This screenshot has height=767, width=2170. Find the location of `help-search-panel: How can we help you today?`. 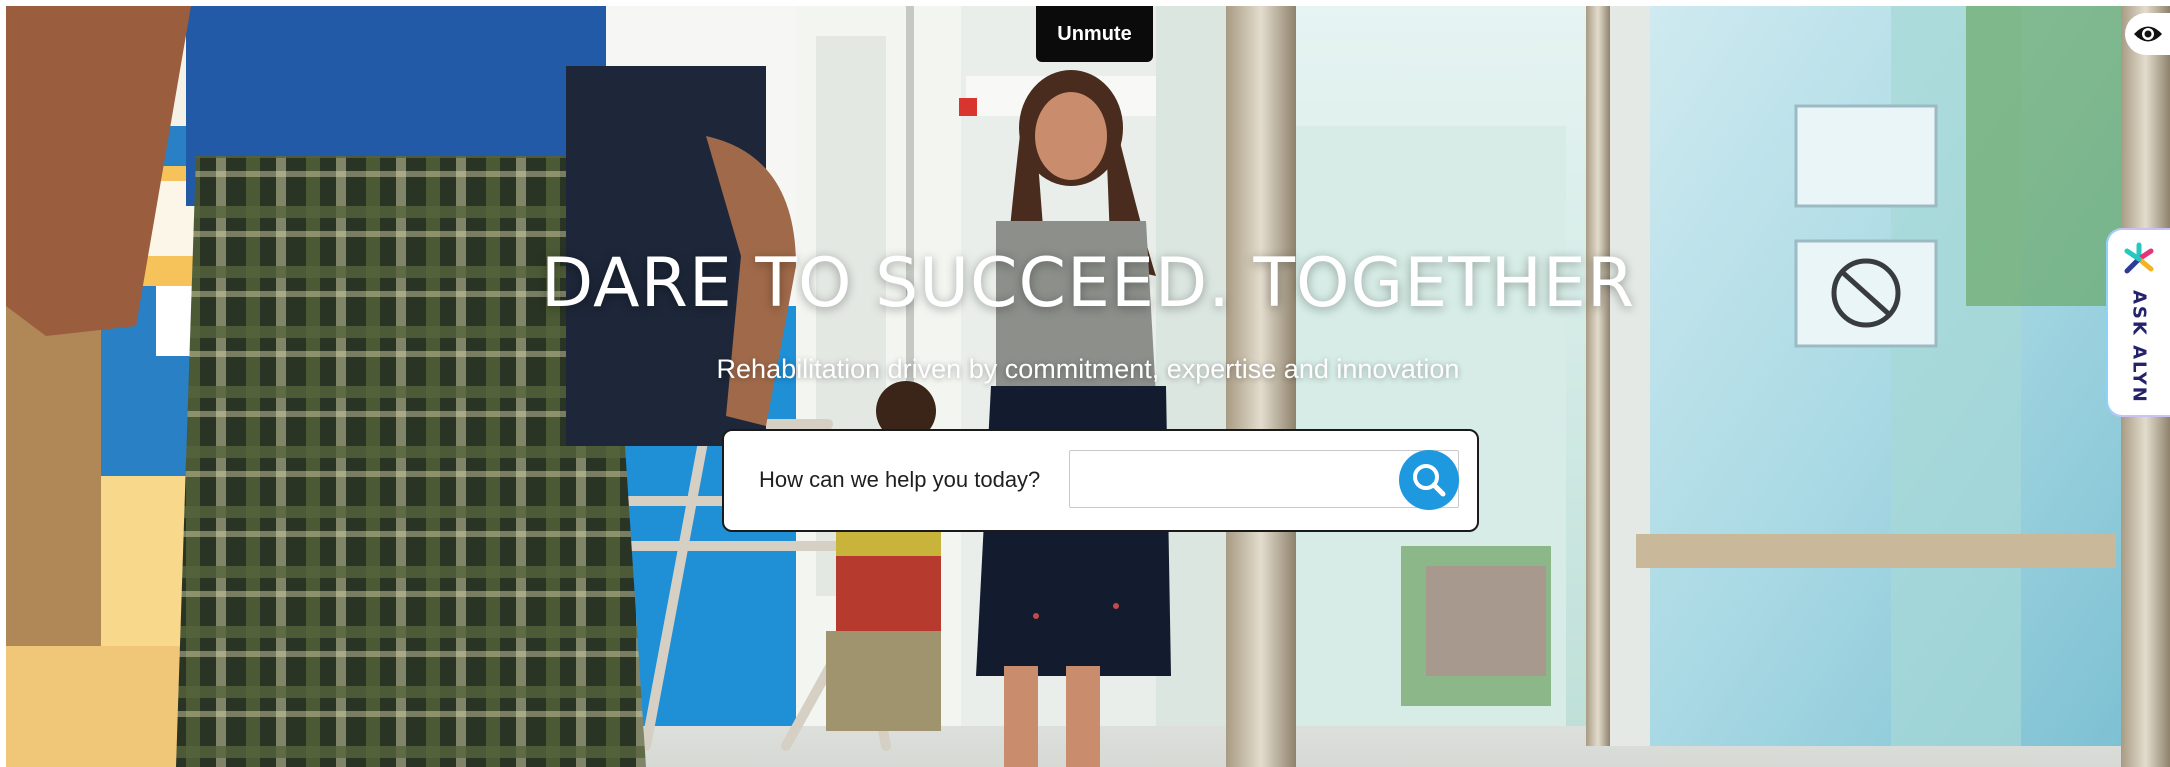

help-search-panel: How can we help you today? is located at coordinates (1100, 480).